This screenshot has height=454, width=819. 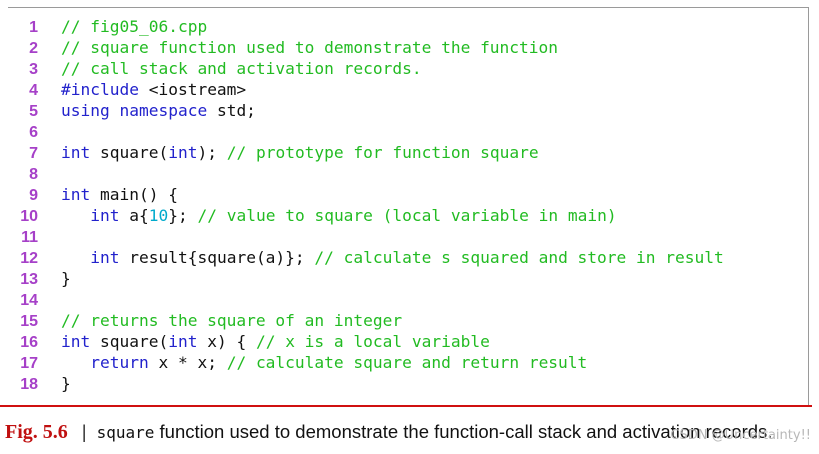 What do you see at coordinates (382, 152) in the screenshot?
I see `code-token-comment: // prototype for function square` at bounding box center [382, 152].